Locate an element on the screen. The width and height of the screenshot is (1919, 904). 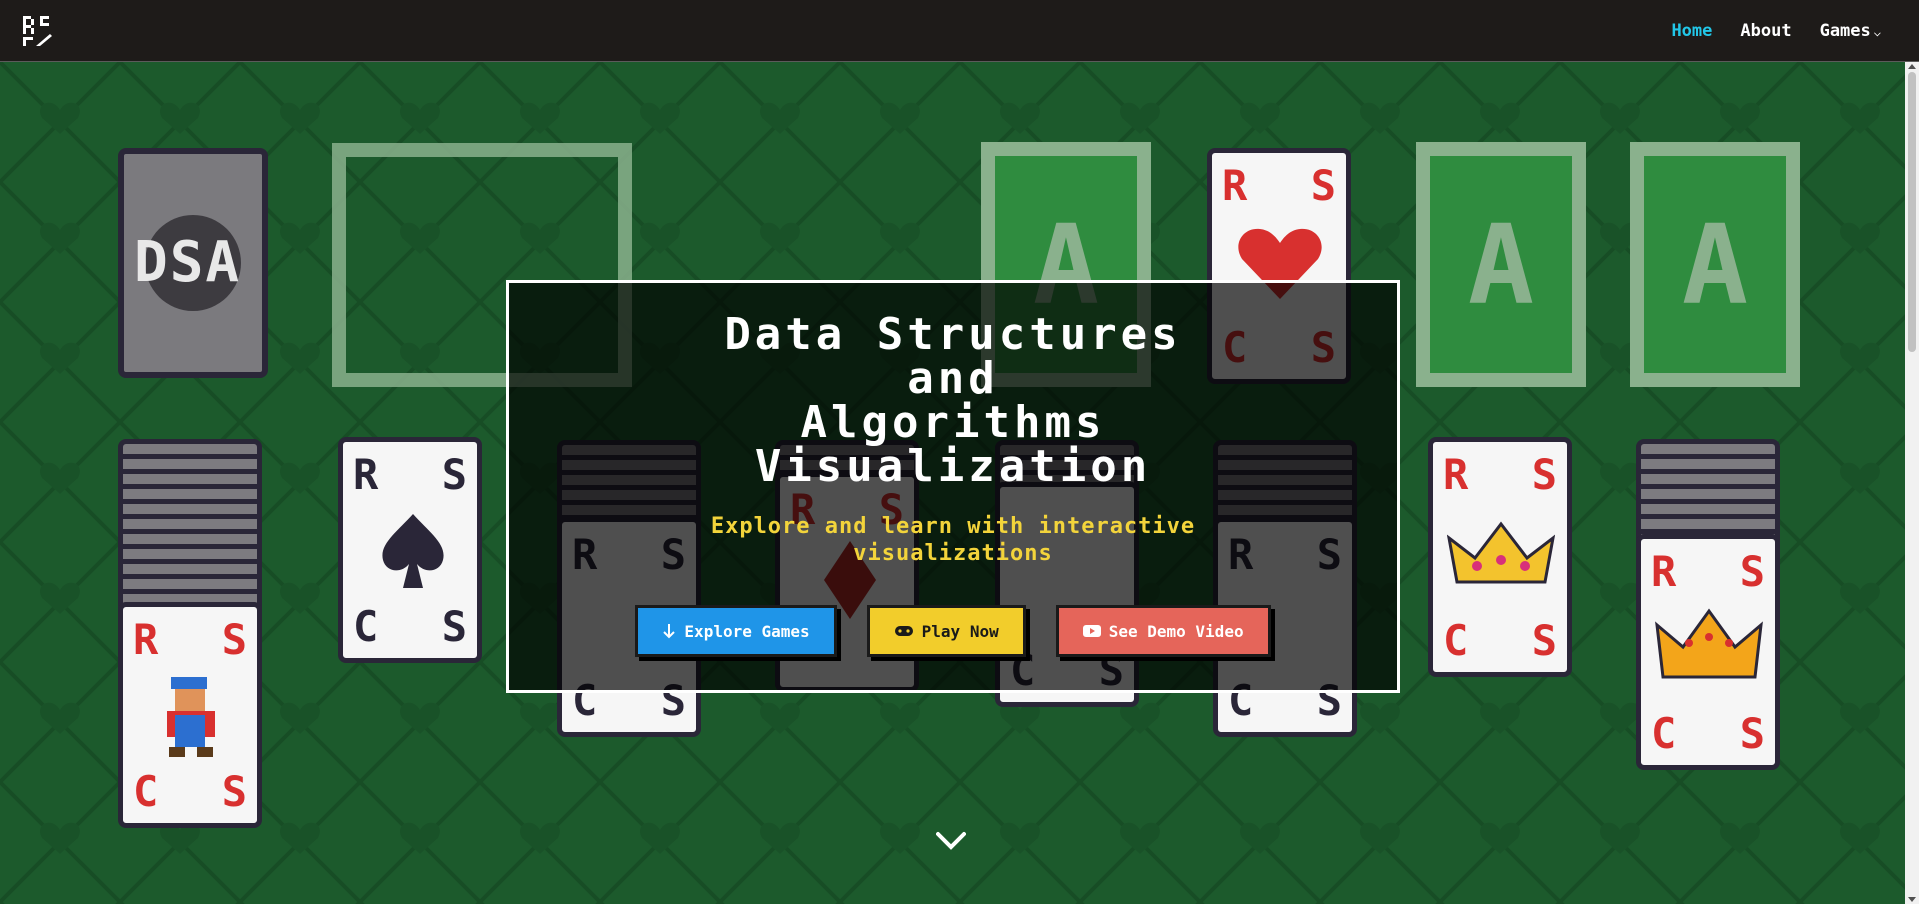
nav-link-home: Home is located at coordinates (1691, 31).